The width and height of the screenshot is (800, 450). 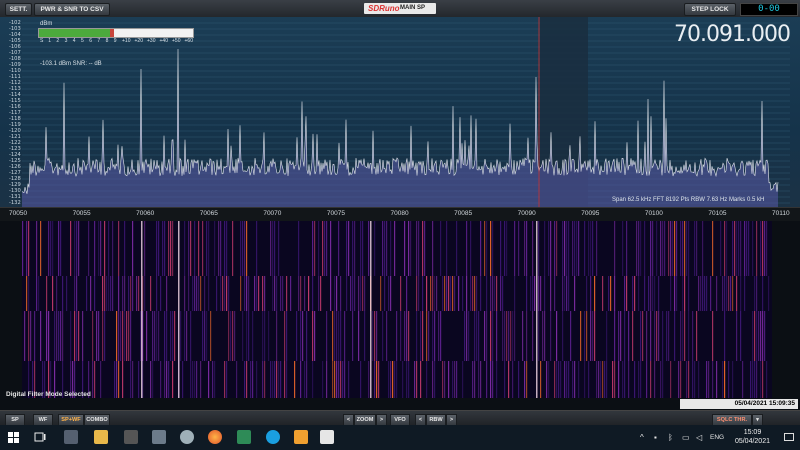 What do you see at coordinates (732, 34) in the screenshot?
I see `frequency-display: 70.091.000` at bounding box center [732, 34].